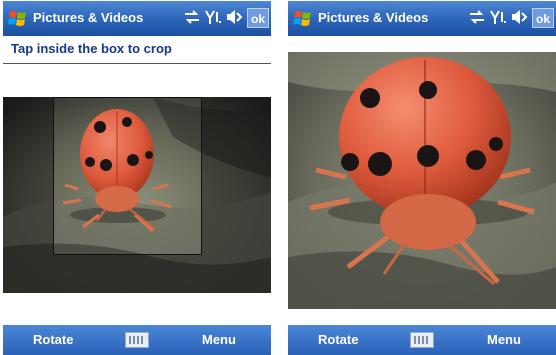  I want to click on crop-box, so click(127, 176).